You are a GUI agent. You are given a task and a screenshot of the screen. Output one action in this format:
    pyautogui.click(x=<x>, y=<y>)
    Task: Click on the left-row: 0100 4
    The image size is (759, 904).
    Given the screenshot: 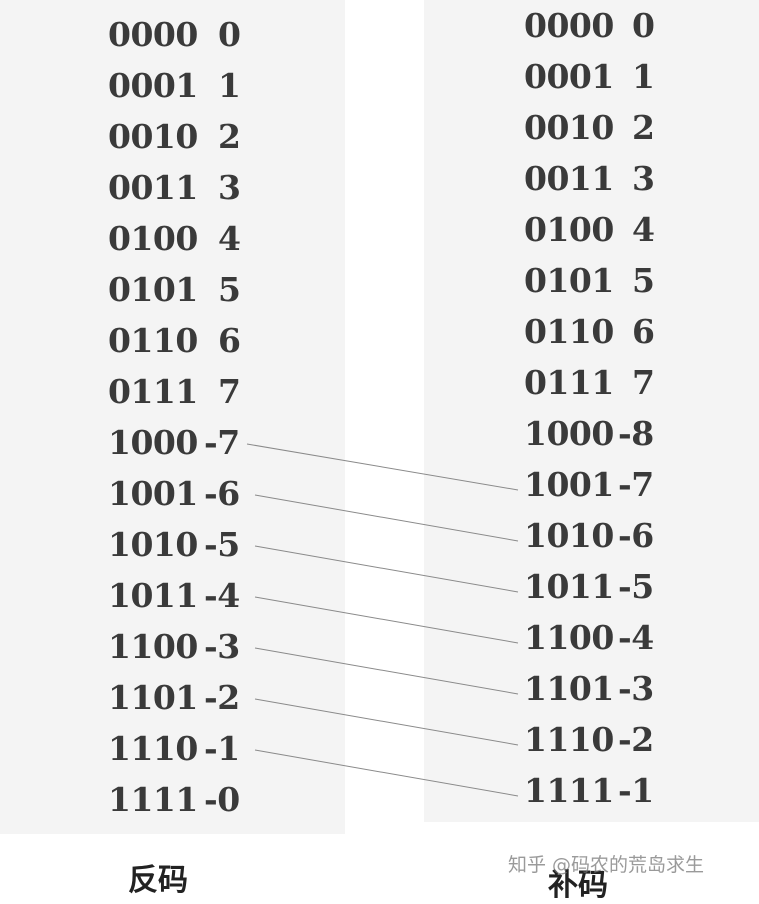 What is the action you would take?
    pyautogui.click(x=188, y=240)
    